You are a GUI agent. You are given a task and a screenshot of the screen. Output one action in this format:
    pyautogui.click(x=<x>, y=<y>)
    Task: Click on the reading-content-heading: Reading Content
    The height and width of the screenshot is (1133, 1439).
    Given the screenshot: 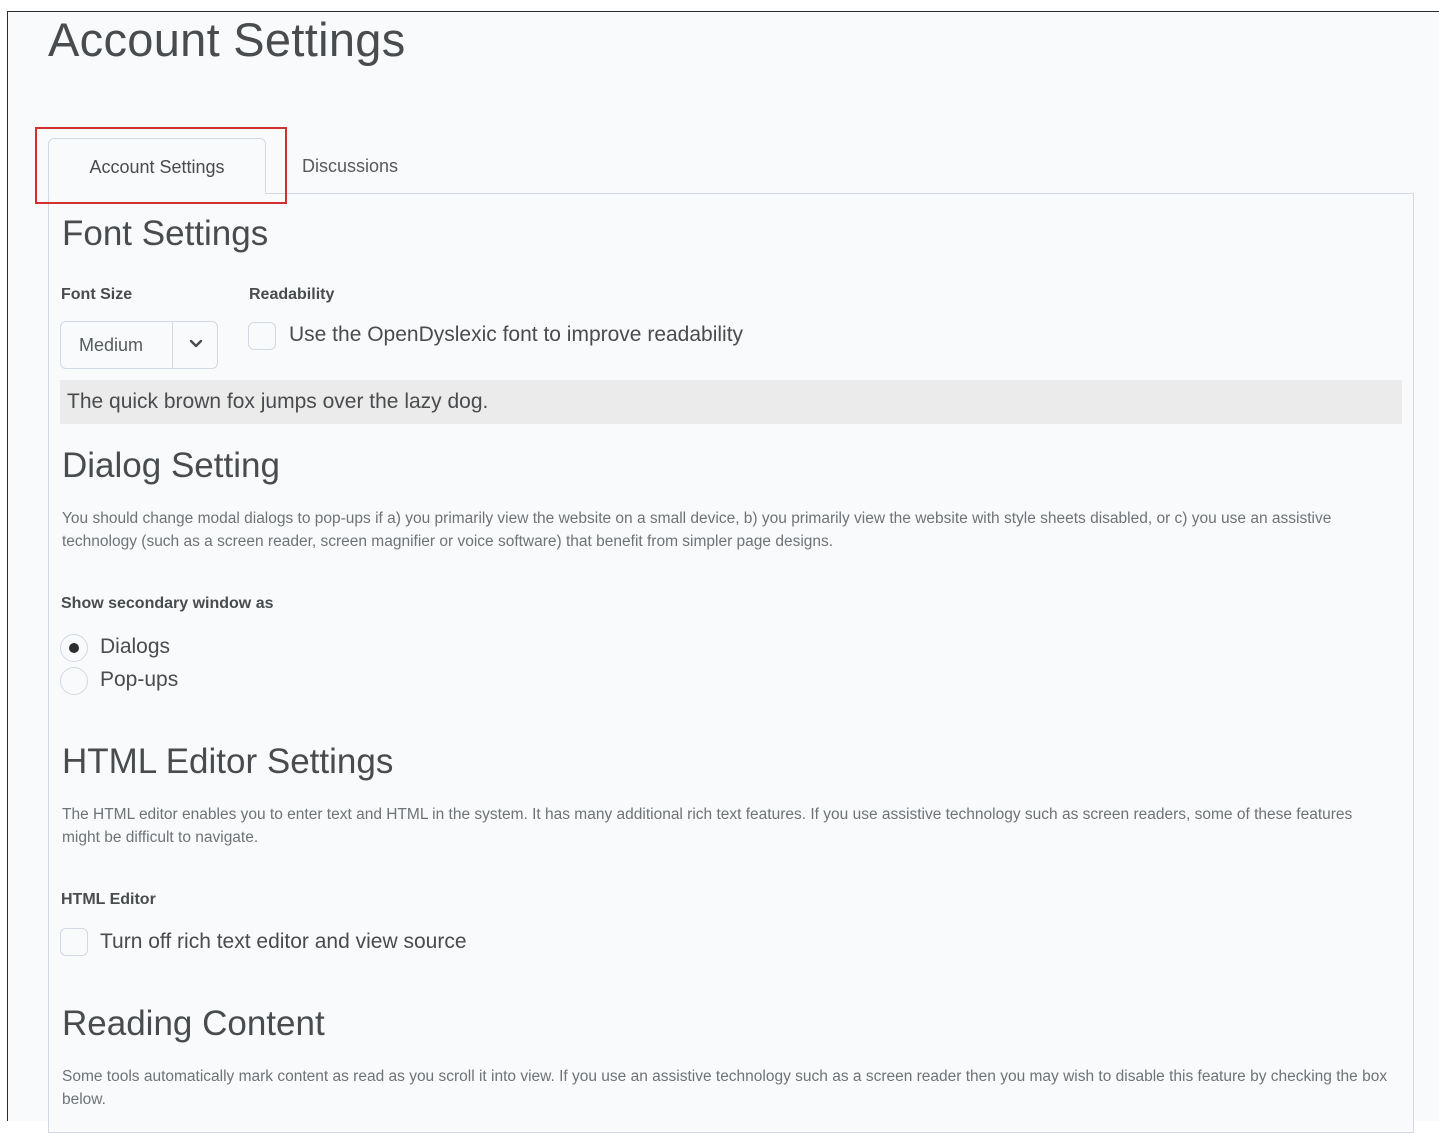 What is the action you would take?
    pyautogui.click(x=193, y=1023)
    